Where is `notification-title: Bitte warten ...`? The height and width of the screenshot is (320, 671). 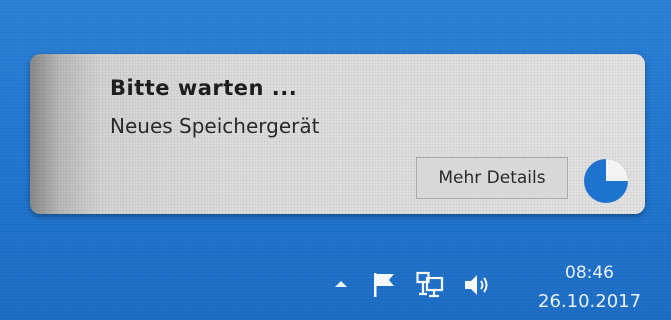 notification-title: Bitte warten ... is located at coordinates (204, 88).